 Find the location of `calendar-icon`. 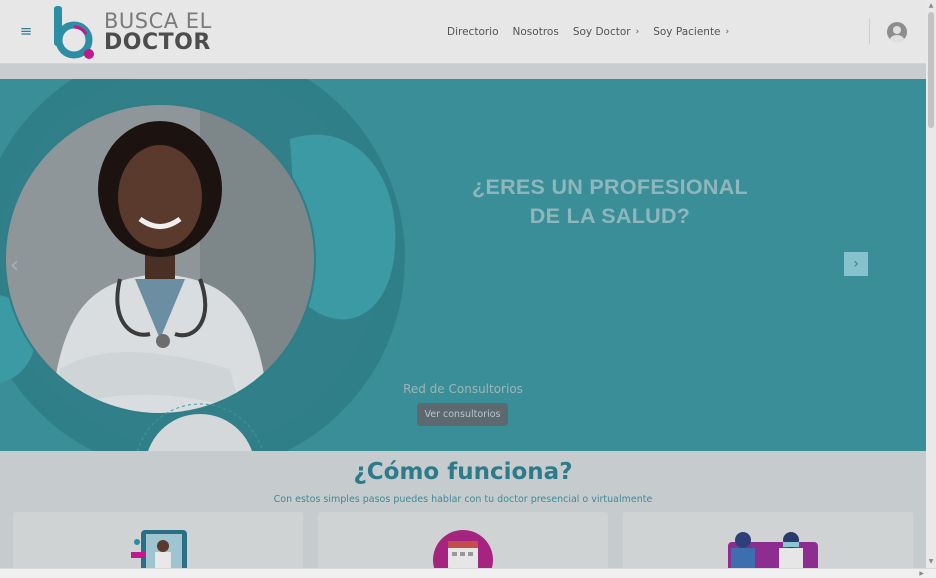

calendar-icon is located at coordinates (463, 551).